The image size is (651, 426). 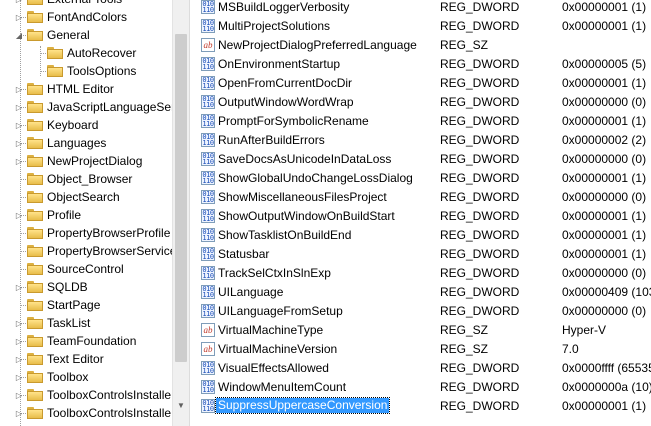 What do you see at coordinates (51, 377) in the screenshot?
I see `tree-item: ▷ Toolbox` at bounding box center [51, 377].